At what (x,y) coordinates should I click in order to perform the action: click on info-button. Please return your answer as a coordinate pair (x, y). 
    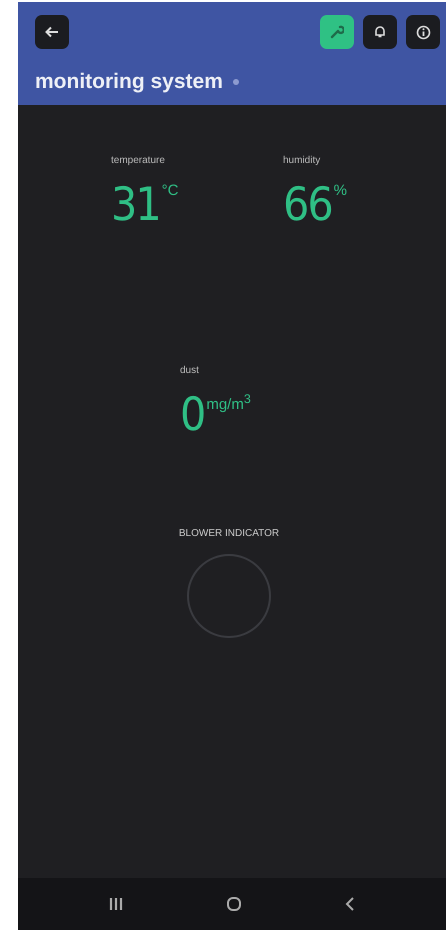
    Looking at the image, I should click on (423, 32).